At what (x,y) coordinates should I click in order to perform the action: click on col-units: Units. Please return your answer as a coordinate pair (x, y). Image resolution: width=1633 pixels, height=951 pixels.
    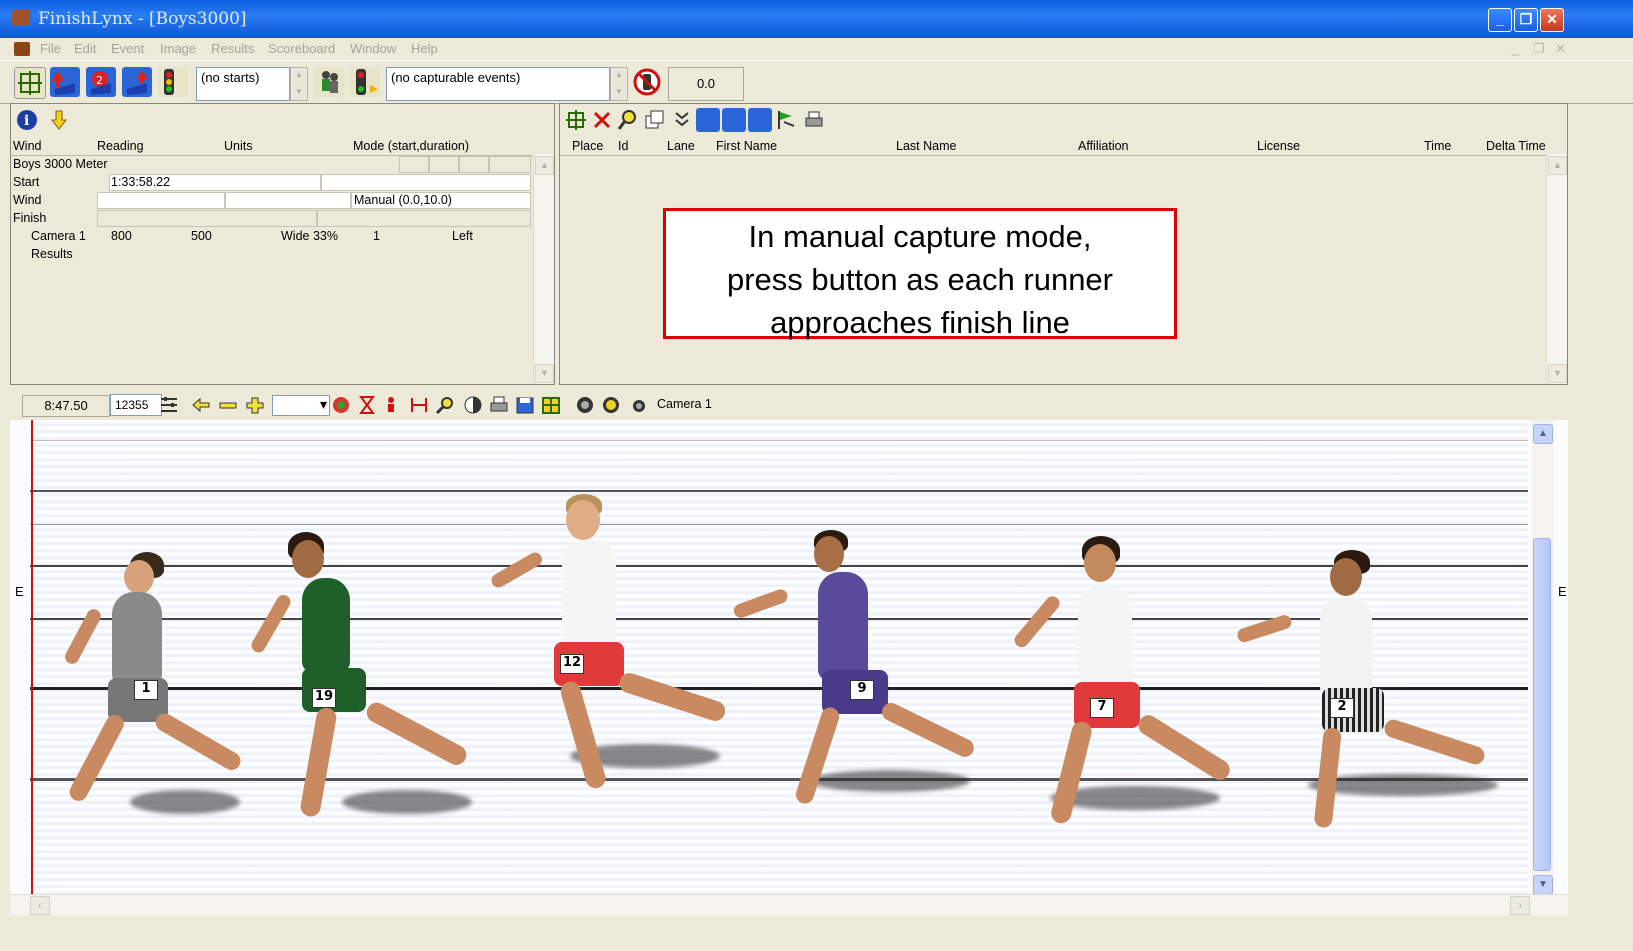
    Looking at the image, I should click on (238, 146).